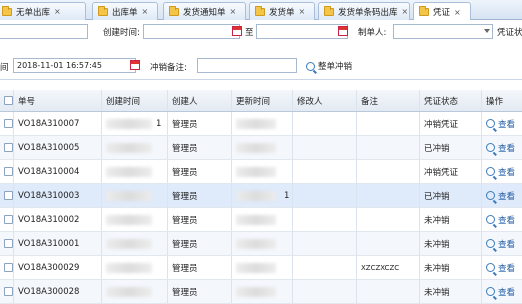  What do you see at coordinates (388, 147) in the screenshot?
I see `cell-remark` at bounding box center [388, 147].